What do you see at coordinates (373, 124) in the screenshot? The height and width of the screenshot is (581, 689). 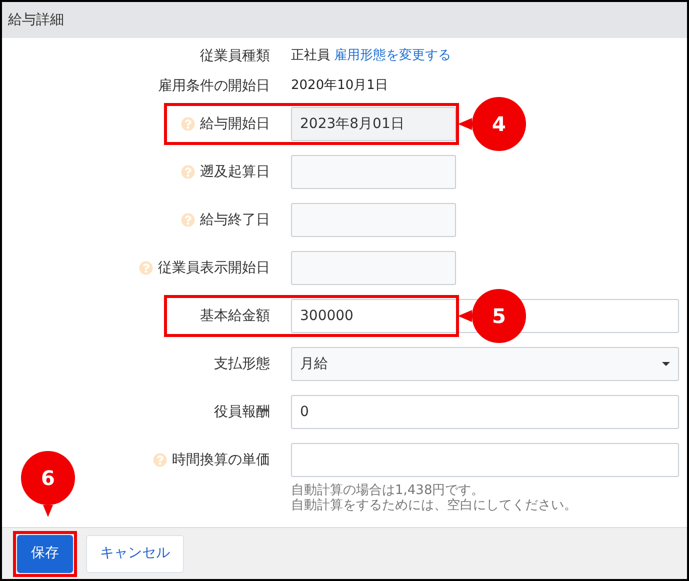 I see `date-field: 2023年8月01日` at bounding box center [373, 124].